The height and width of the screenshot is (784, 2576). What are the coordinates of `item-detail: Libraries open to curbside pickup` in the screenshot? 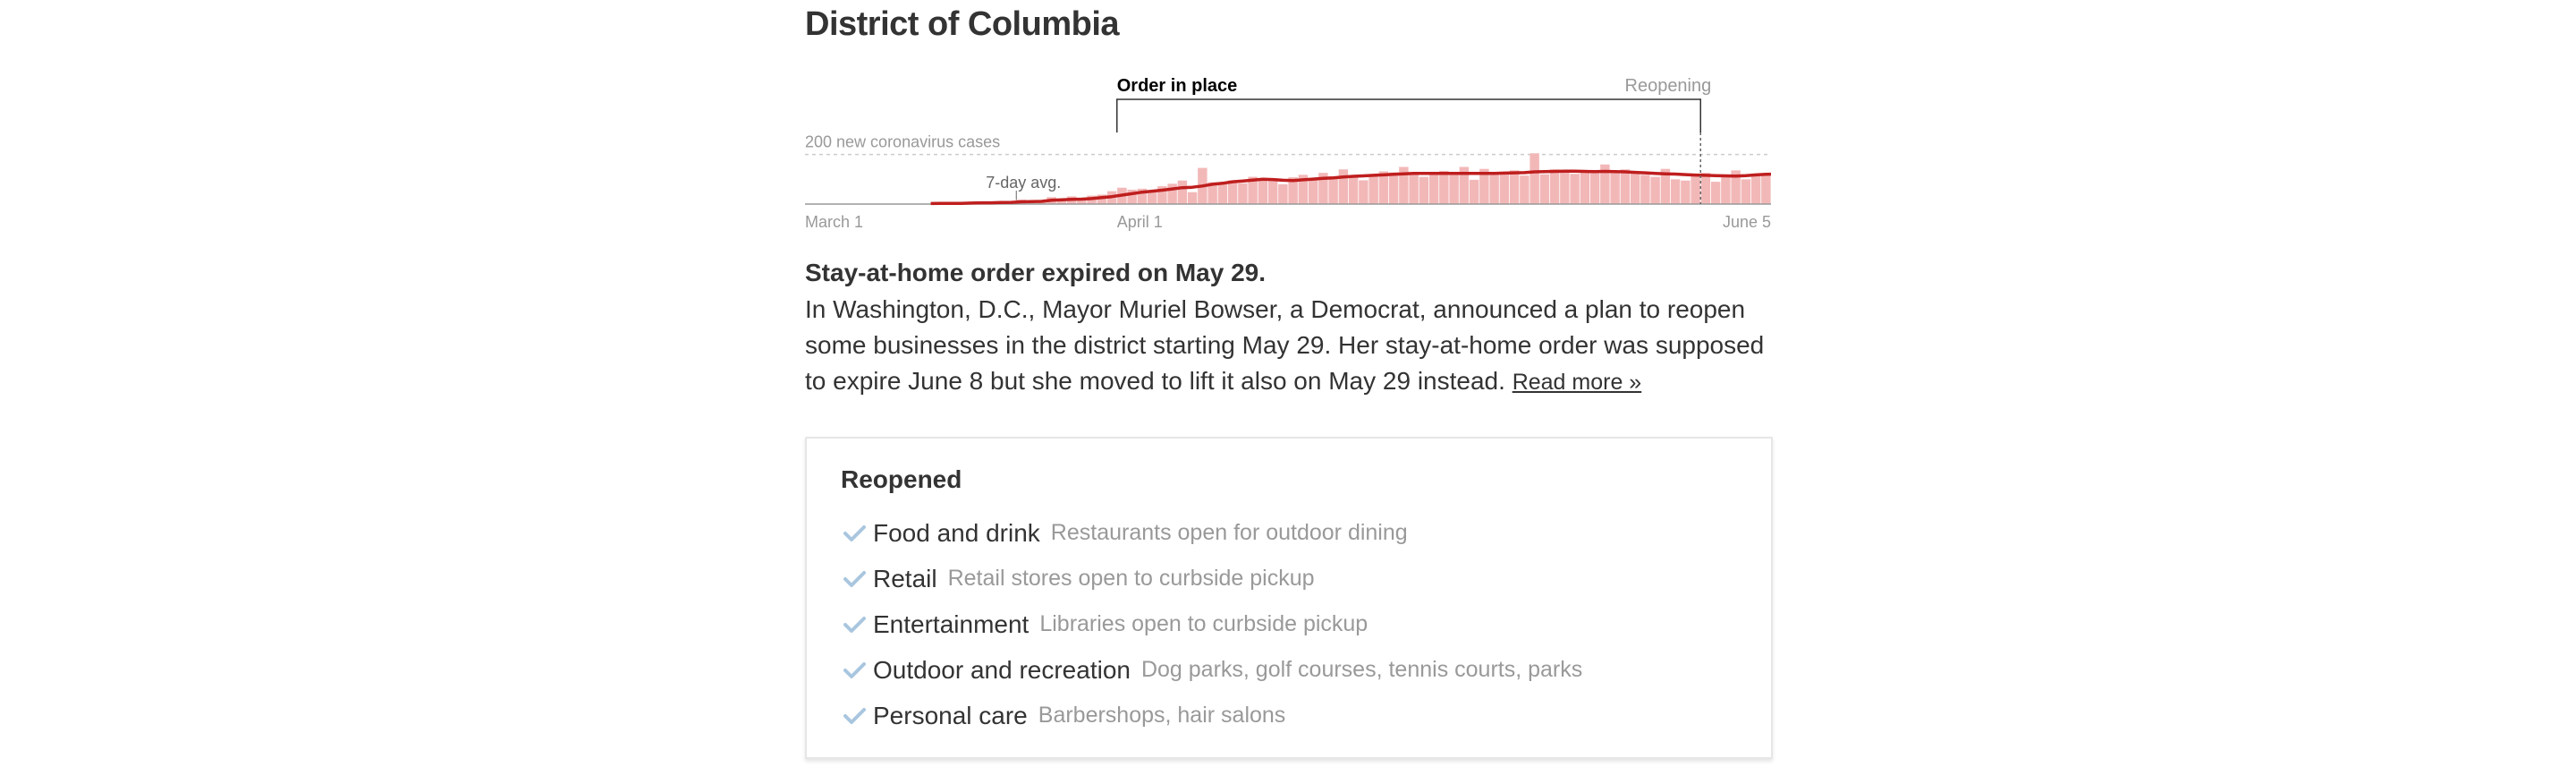 It's located at (1203, 623).